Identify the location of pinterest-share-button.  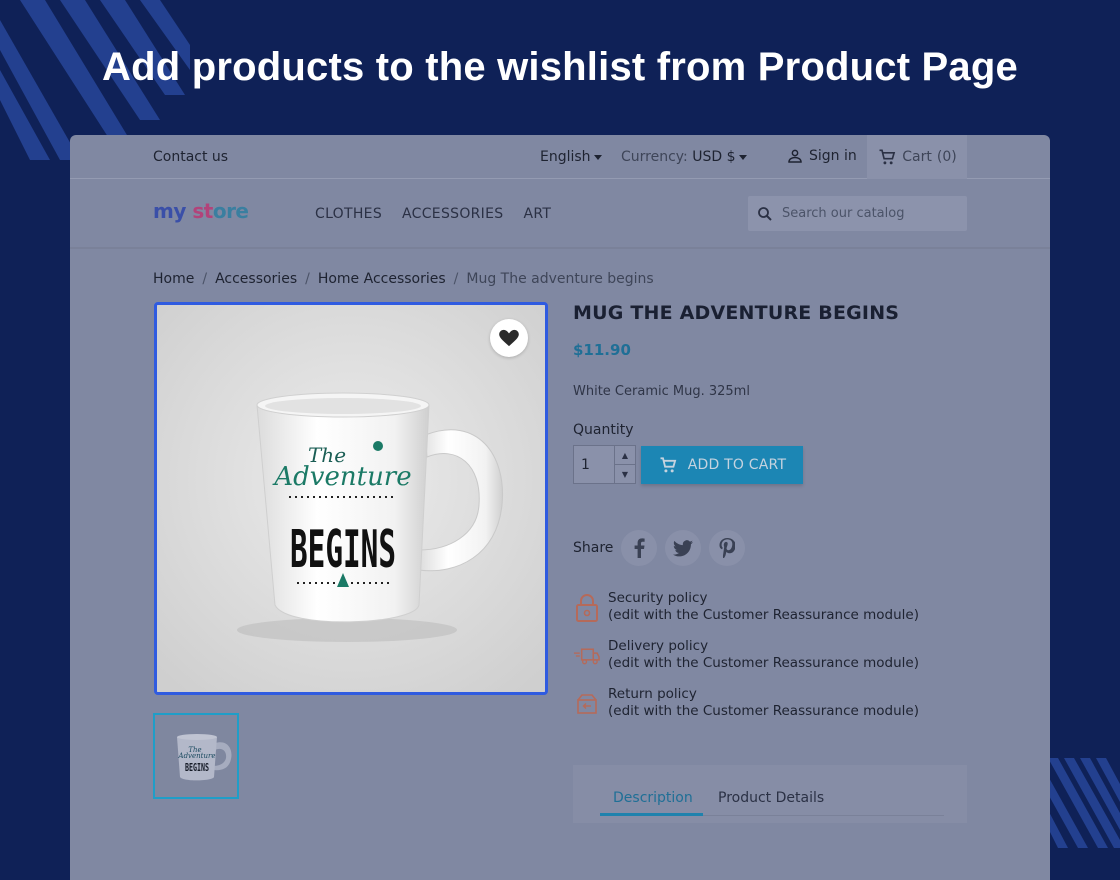
(727, 548).